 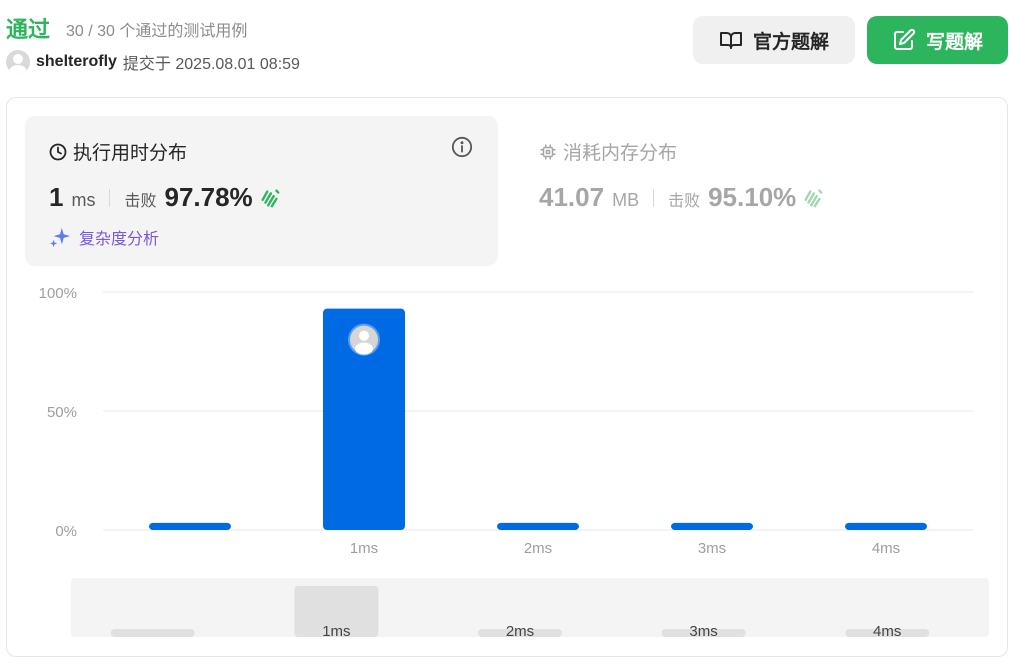 What do you see at coordinates (364, 548) in the screenshot?
I see `x-tick-label: 1ms` at bounding box center [364, 548].